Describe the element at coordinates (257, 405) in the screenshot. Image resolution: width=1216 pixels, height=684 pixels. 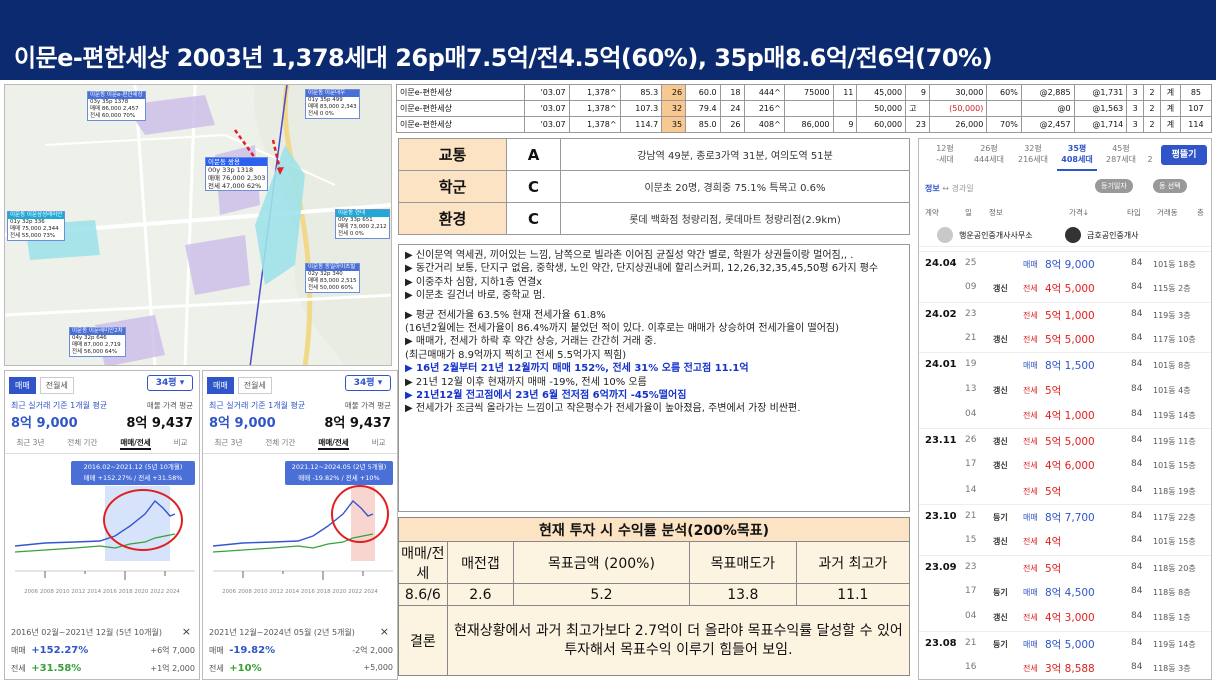
I see `avg-label: 최근 실거래 기준 1개월 평균` at that location.